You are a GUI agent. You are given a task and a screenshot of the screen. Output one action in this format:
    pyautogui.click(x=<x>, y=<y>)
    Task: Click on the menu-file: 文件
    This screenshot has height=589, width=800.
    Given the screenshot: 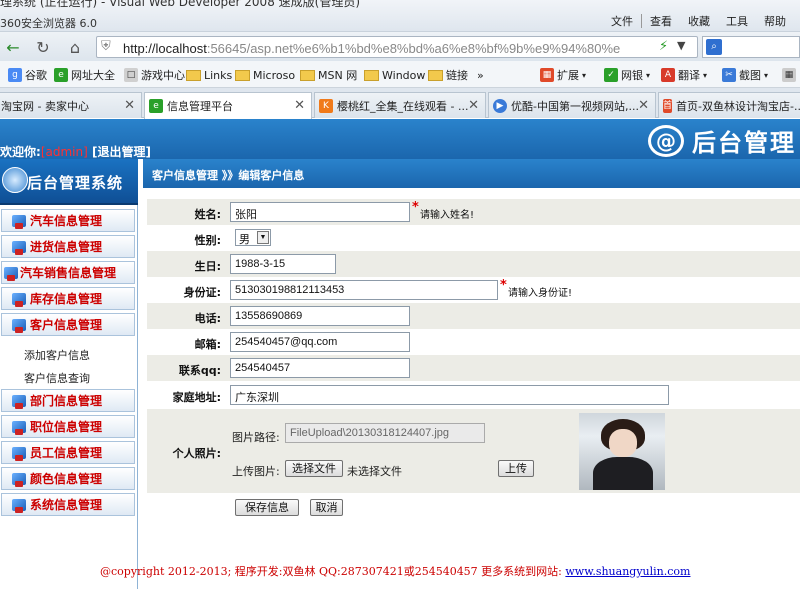 What is the action you would take?
    pyautogui.click(x=622, y=21)
    